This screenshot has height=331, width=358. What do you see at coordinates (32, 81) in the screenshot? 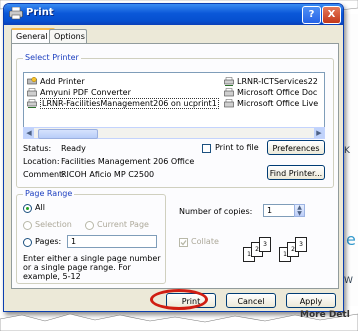
I see `add-printer-icon` at bounding box center [32, 81].